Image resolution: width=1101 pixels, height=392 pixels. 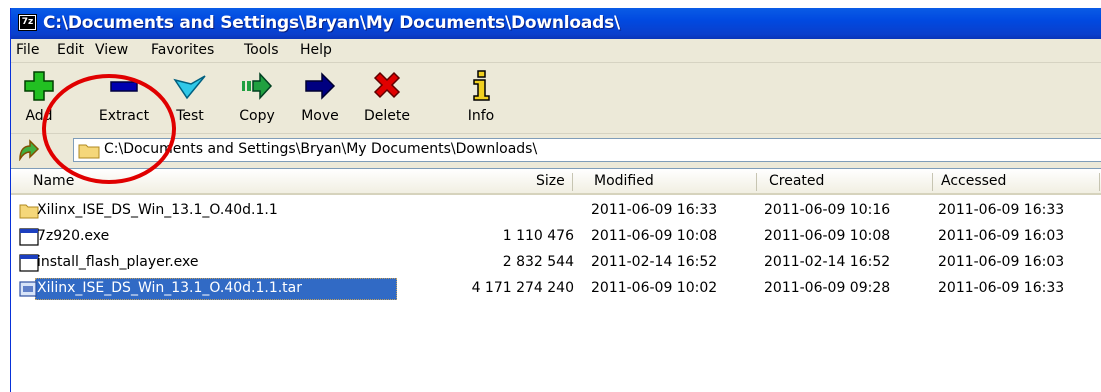 What do you see at coordinates (827, 236) in the screenshot?
I see `file-created: 2011-06-09 10:08` at bounding box center [827, 236].